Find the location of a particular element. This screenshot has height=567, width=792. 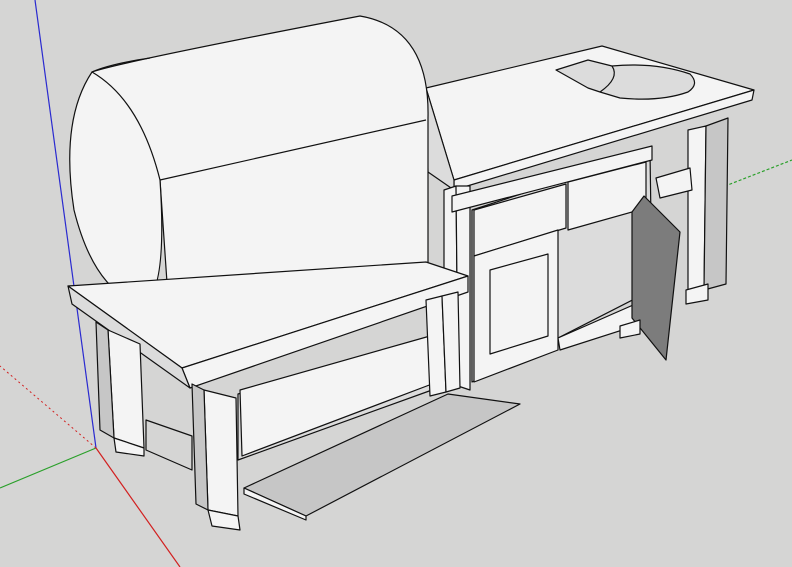

left-door-panel is located at coordinates (519, 304).